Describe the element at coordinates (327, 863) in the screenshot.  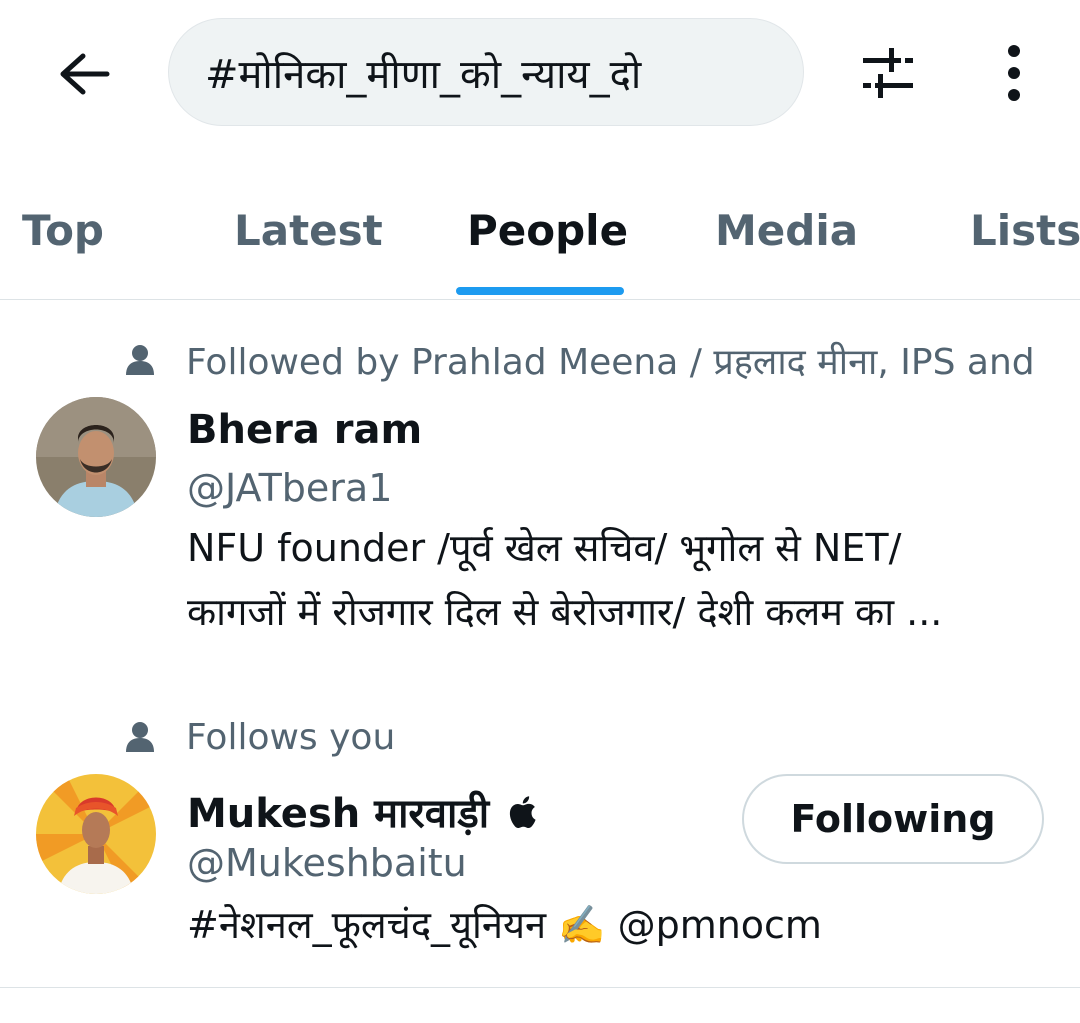
I see `user-handle: @Mukeshbaitu` at that location.